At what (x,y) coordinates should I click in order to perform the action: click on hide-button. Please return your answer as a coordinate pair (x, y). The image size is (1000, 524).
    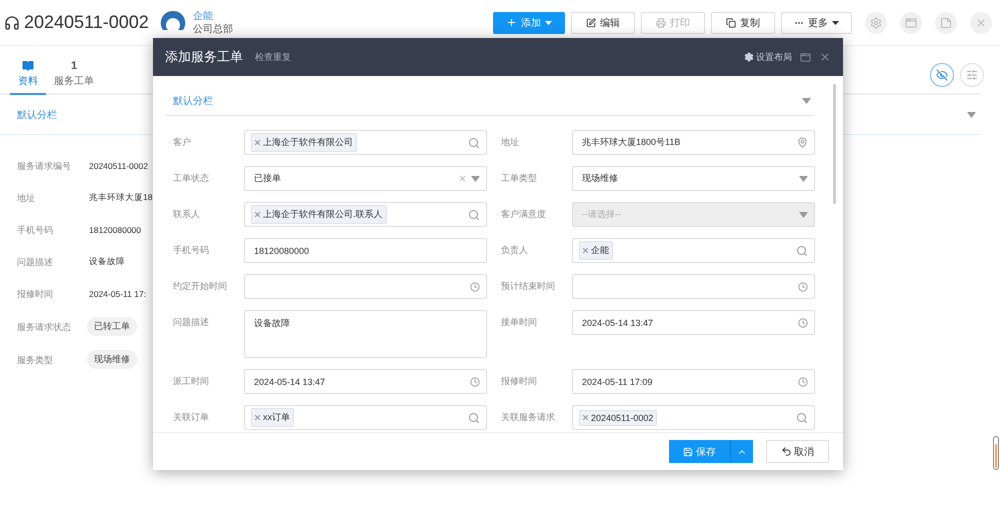
    Looking at the image, I should click on (942, 75).